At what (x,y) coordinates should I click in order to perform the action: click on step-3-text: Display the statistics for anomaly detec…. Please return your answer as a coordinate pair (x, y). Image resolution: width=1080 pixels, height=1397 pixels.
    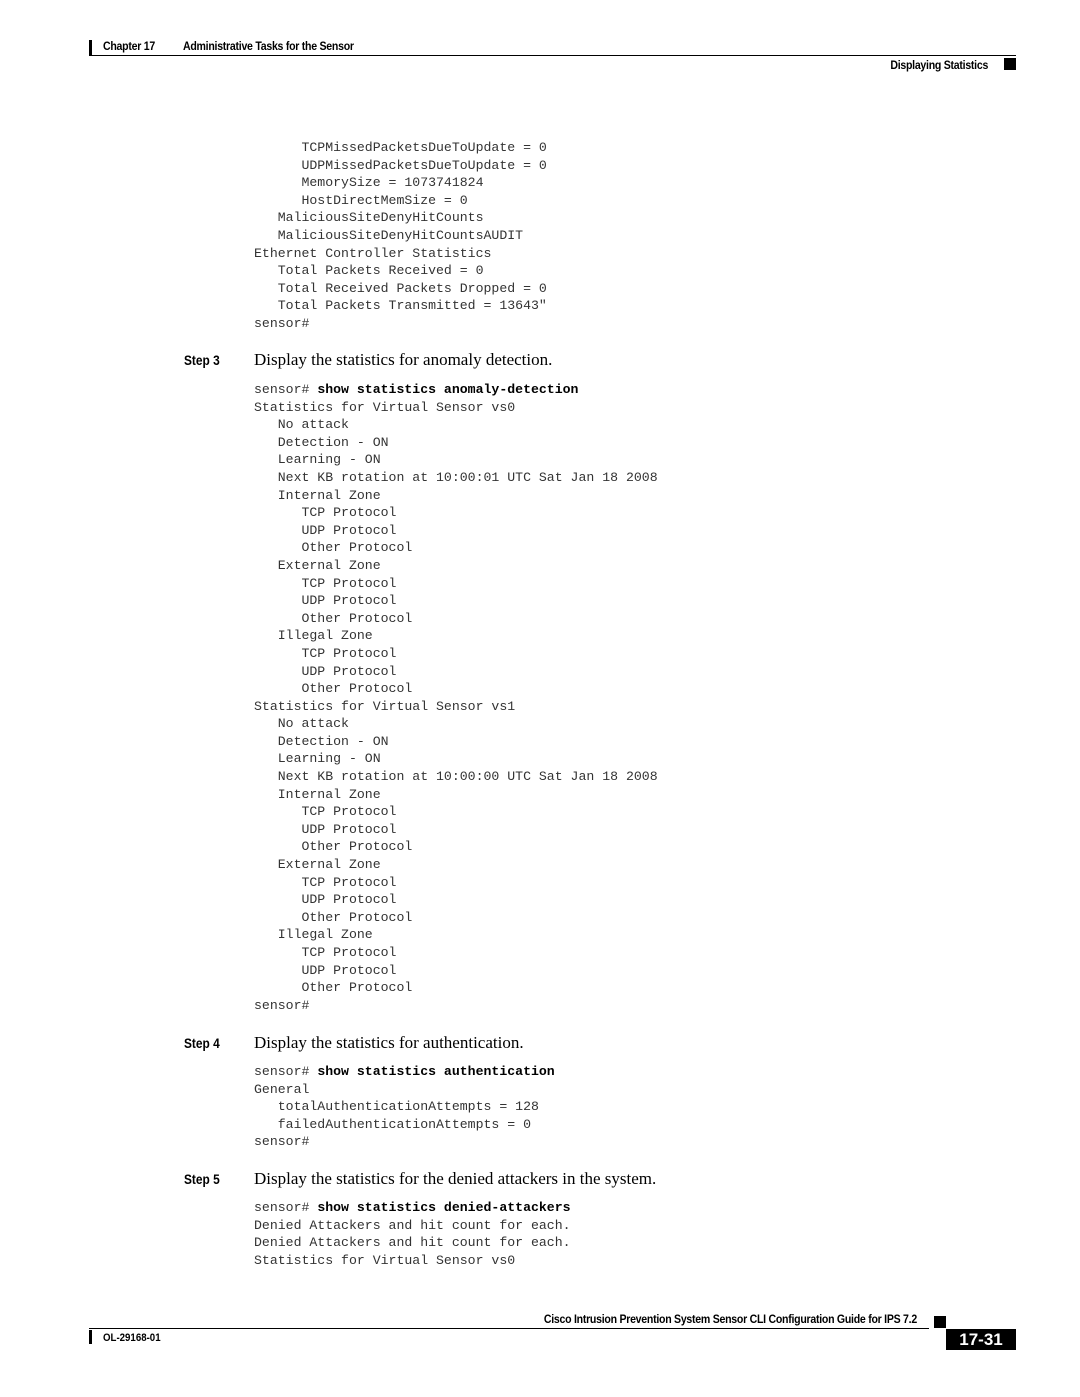
    Looking at the image, I should click on (403, 359).